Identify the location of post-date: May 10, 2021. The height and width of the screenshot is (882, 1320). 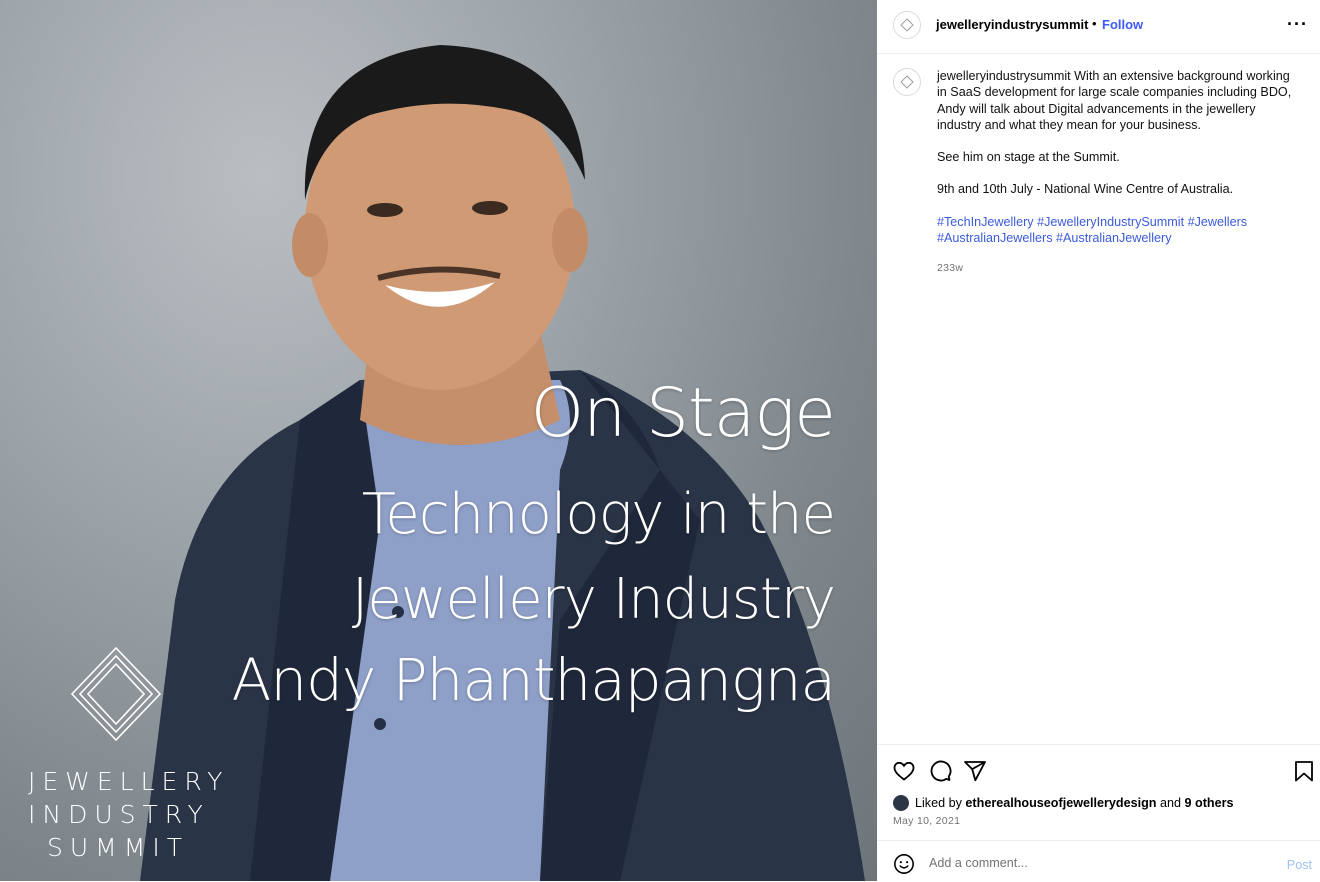
(926, 821).